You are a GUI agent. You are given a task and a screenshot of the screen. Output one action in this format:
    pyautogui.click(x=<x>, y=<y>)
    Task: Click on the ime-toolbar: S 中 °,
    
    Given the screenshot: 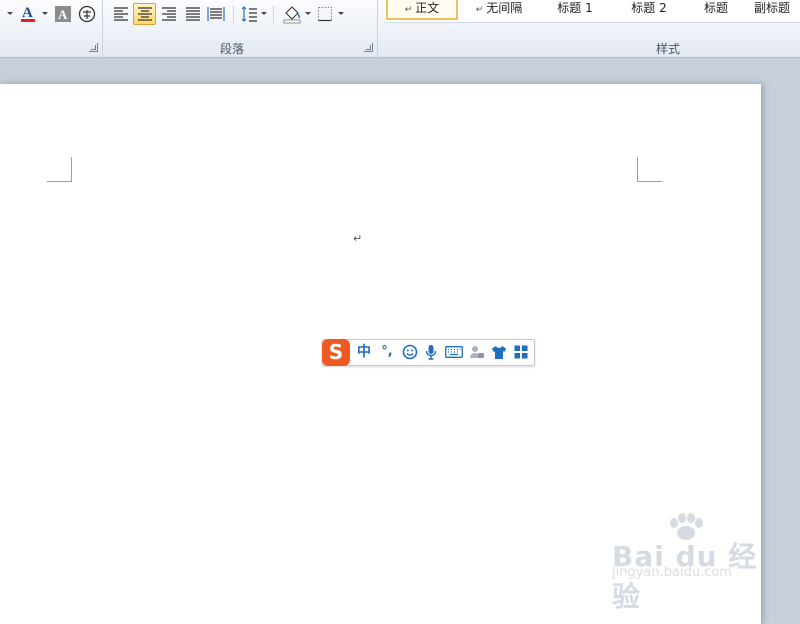 What is the action you would take?
    pyautogui.click(x=428, y=352)
    